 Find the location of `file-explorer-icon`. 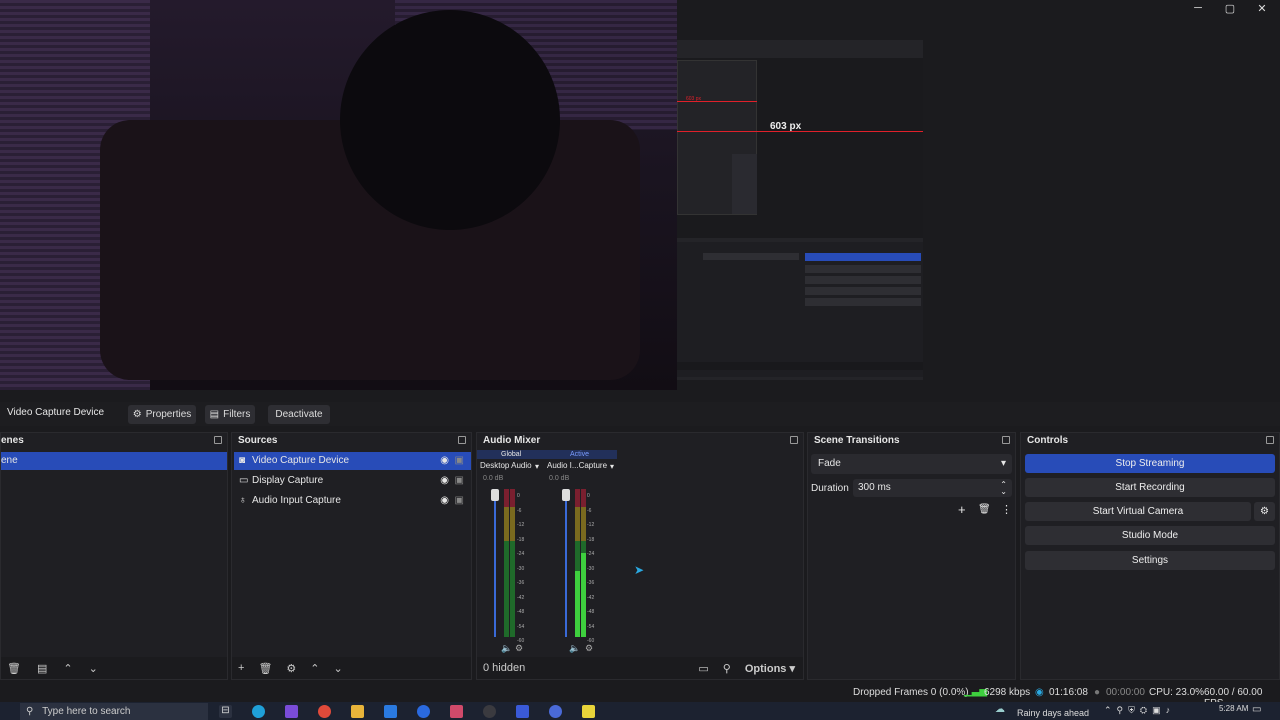

file-explorer-icon is located at coordinates (357, 711).